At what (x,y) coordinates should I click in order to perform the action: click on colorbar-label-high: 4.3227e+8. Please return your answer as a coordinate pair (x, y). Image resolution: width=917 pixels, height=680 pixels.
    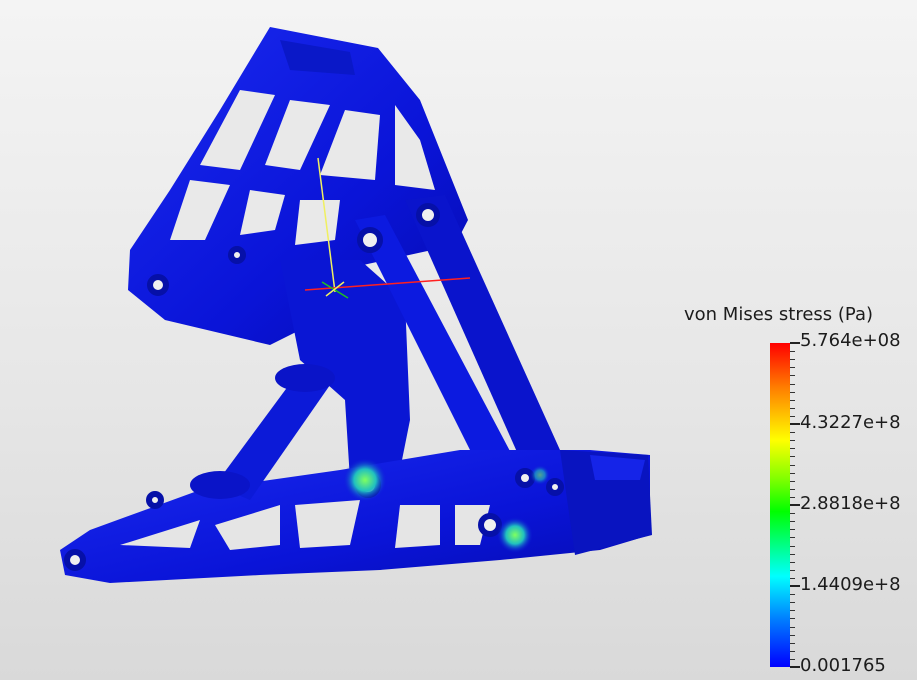
    Looking at the image, I should click on (850, 422).